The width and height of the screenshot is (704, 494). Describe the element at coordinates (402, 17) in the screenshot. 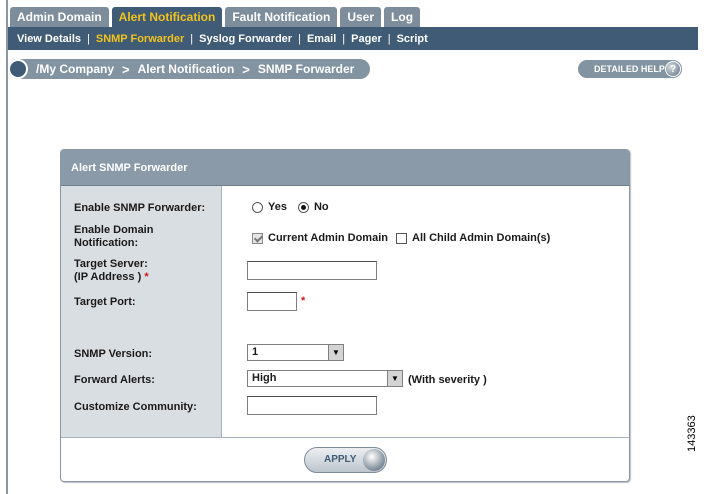

I see `tab-log: Log` at that location.